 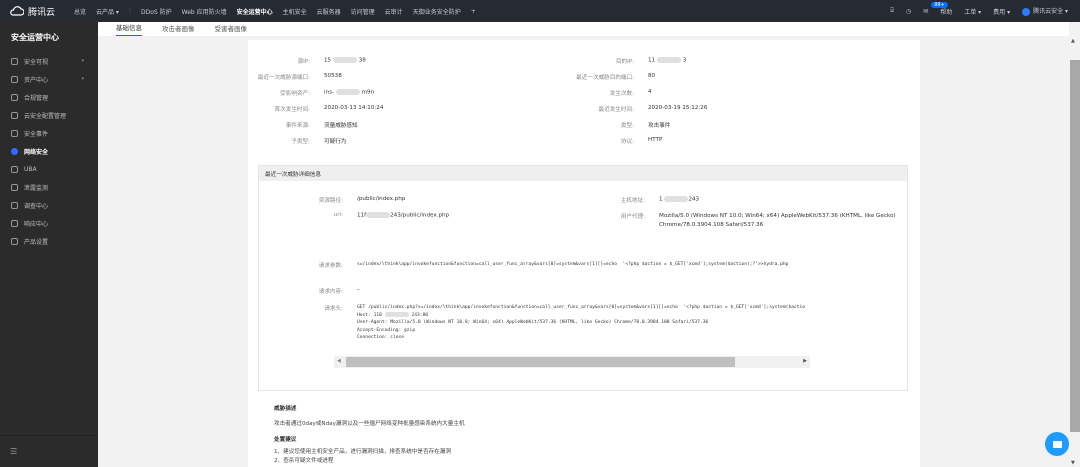 What do you see at coordinates (333, 76) in the screenshot?
I see `info-value: 50538` at bounding box center [333, 76].